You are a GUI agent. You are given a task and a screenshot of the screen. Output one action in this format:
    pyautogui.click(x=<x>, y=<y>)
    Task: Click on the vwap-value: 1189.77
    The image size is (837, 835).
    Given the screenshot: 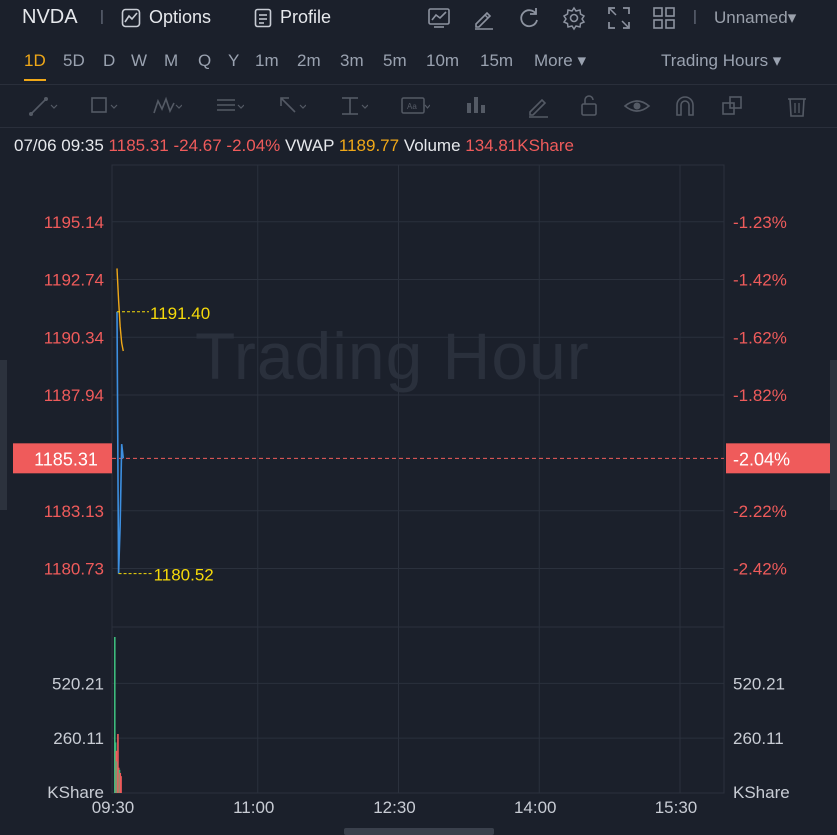 What is the action you would take?
    pyautogui.click(x=369, y=145)
    